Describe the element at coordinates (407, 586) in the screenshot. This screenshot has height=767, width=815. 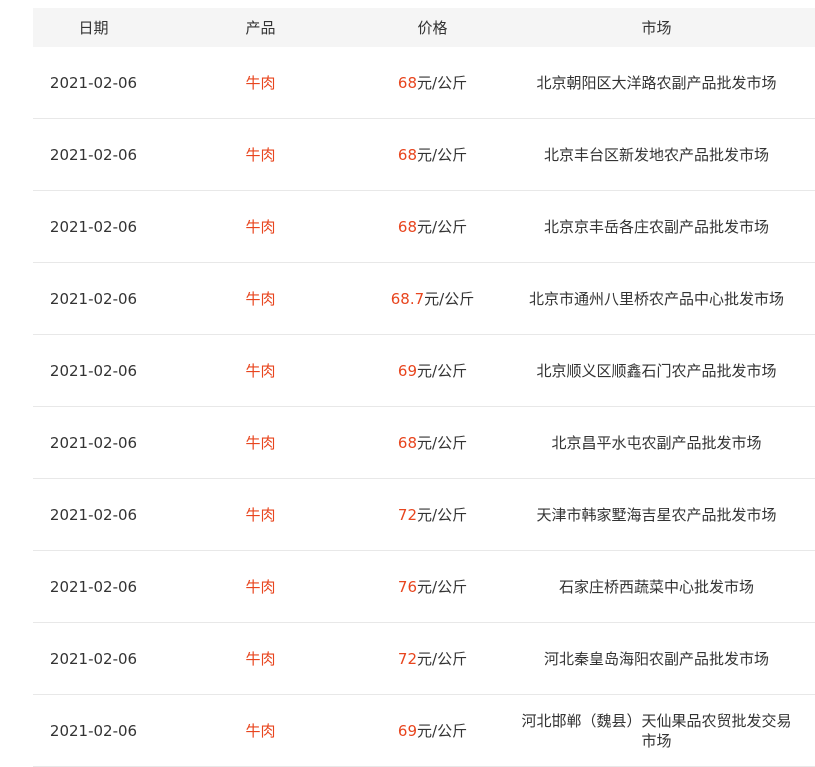
I see `price-value: 76` at that location.